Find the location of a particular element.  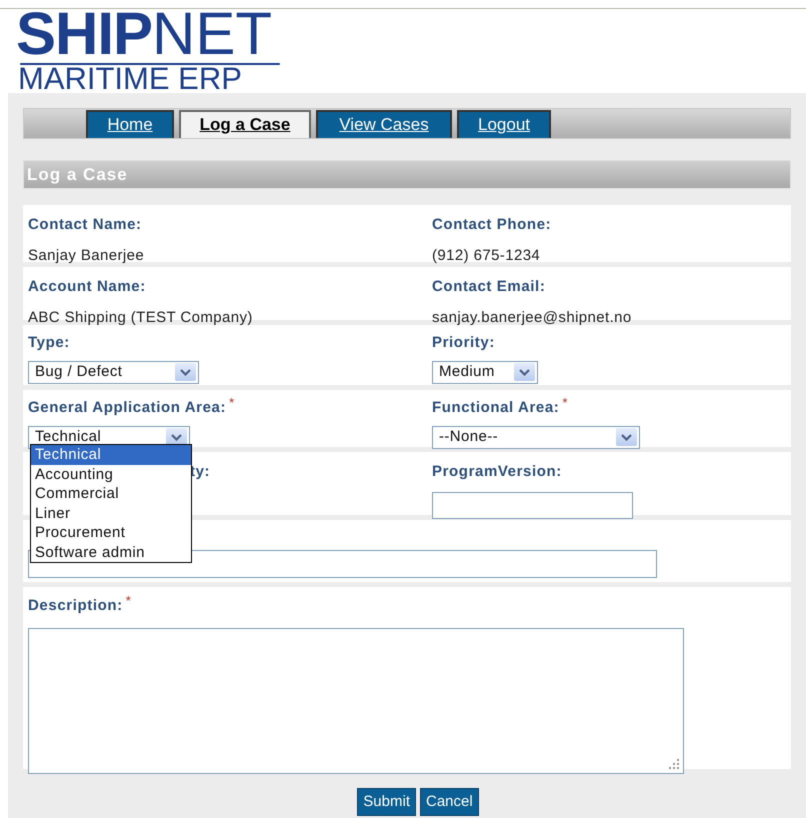

dropdown-option: Procurement is located at coordinates (111, 532).